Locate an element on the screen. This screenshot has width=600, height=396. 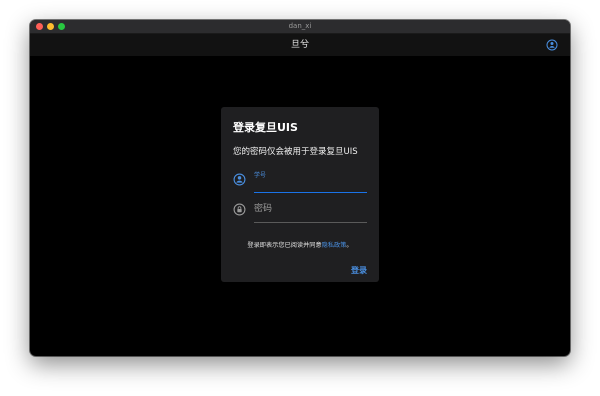
window-titlebar: dan_xi is located at coordinates (300, 27).